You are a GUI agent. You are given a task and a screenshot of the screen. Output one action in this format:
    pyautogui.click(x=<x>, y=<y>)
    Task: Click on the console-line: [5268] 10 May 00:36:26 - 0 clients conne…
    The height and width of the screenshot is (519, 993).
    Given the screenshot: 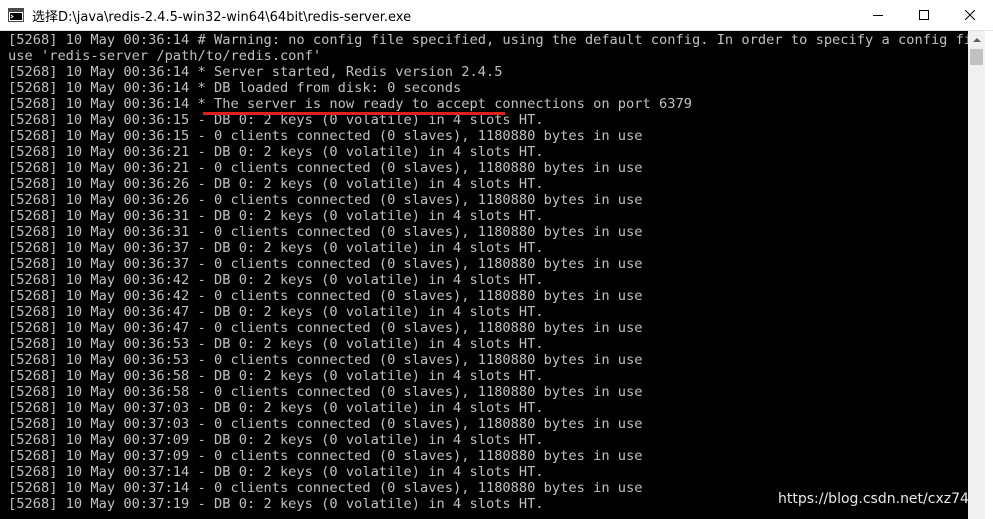 What is the action you would take?
    pyautogui.click(x=325, y=200)
    